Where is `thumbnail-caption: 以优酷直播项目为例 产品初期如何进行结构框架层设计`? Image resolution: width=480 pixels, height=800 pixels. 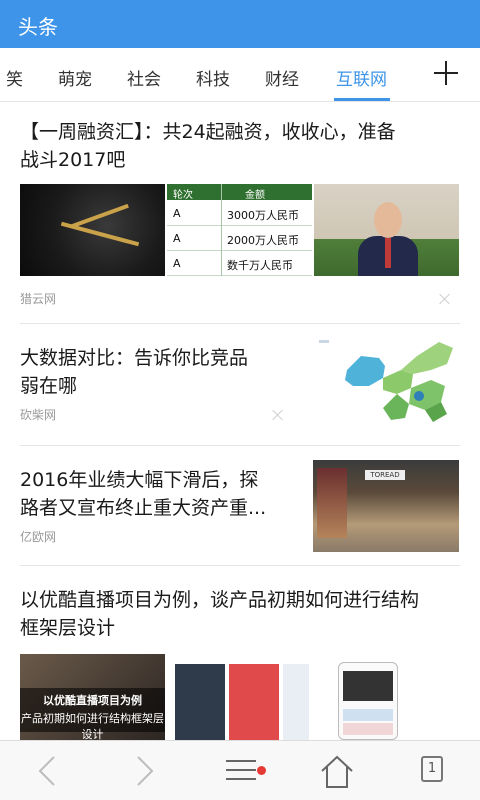
thumbnail-caption: 以优酷直播项目为例 产品初期如何进行结构框架层设计 is located at coordinates (92, 714).